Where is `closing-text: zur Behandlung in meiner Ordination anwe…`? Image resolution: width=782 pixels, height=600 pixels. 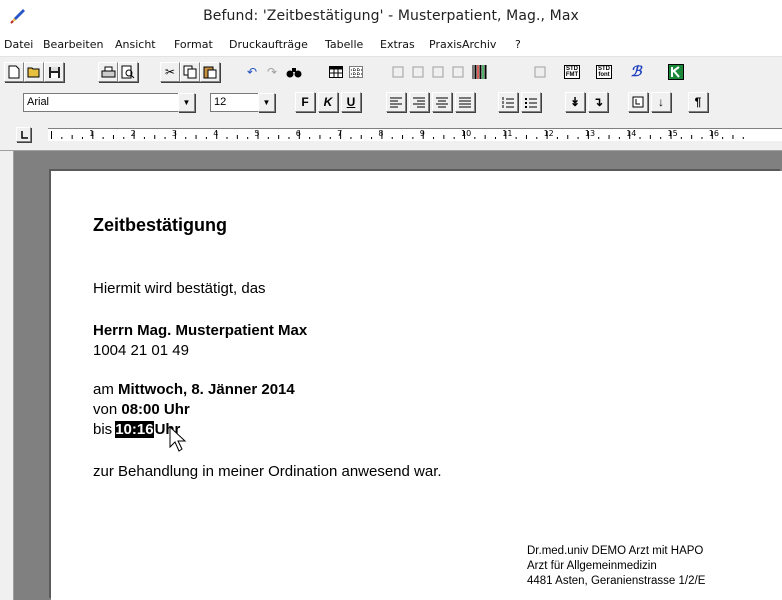
closing-text: zur Behandlung in meiner Ordination anwe… is located at coordinates (267, 472).